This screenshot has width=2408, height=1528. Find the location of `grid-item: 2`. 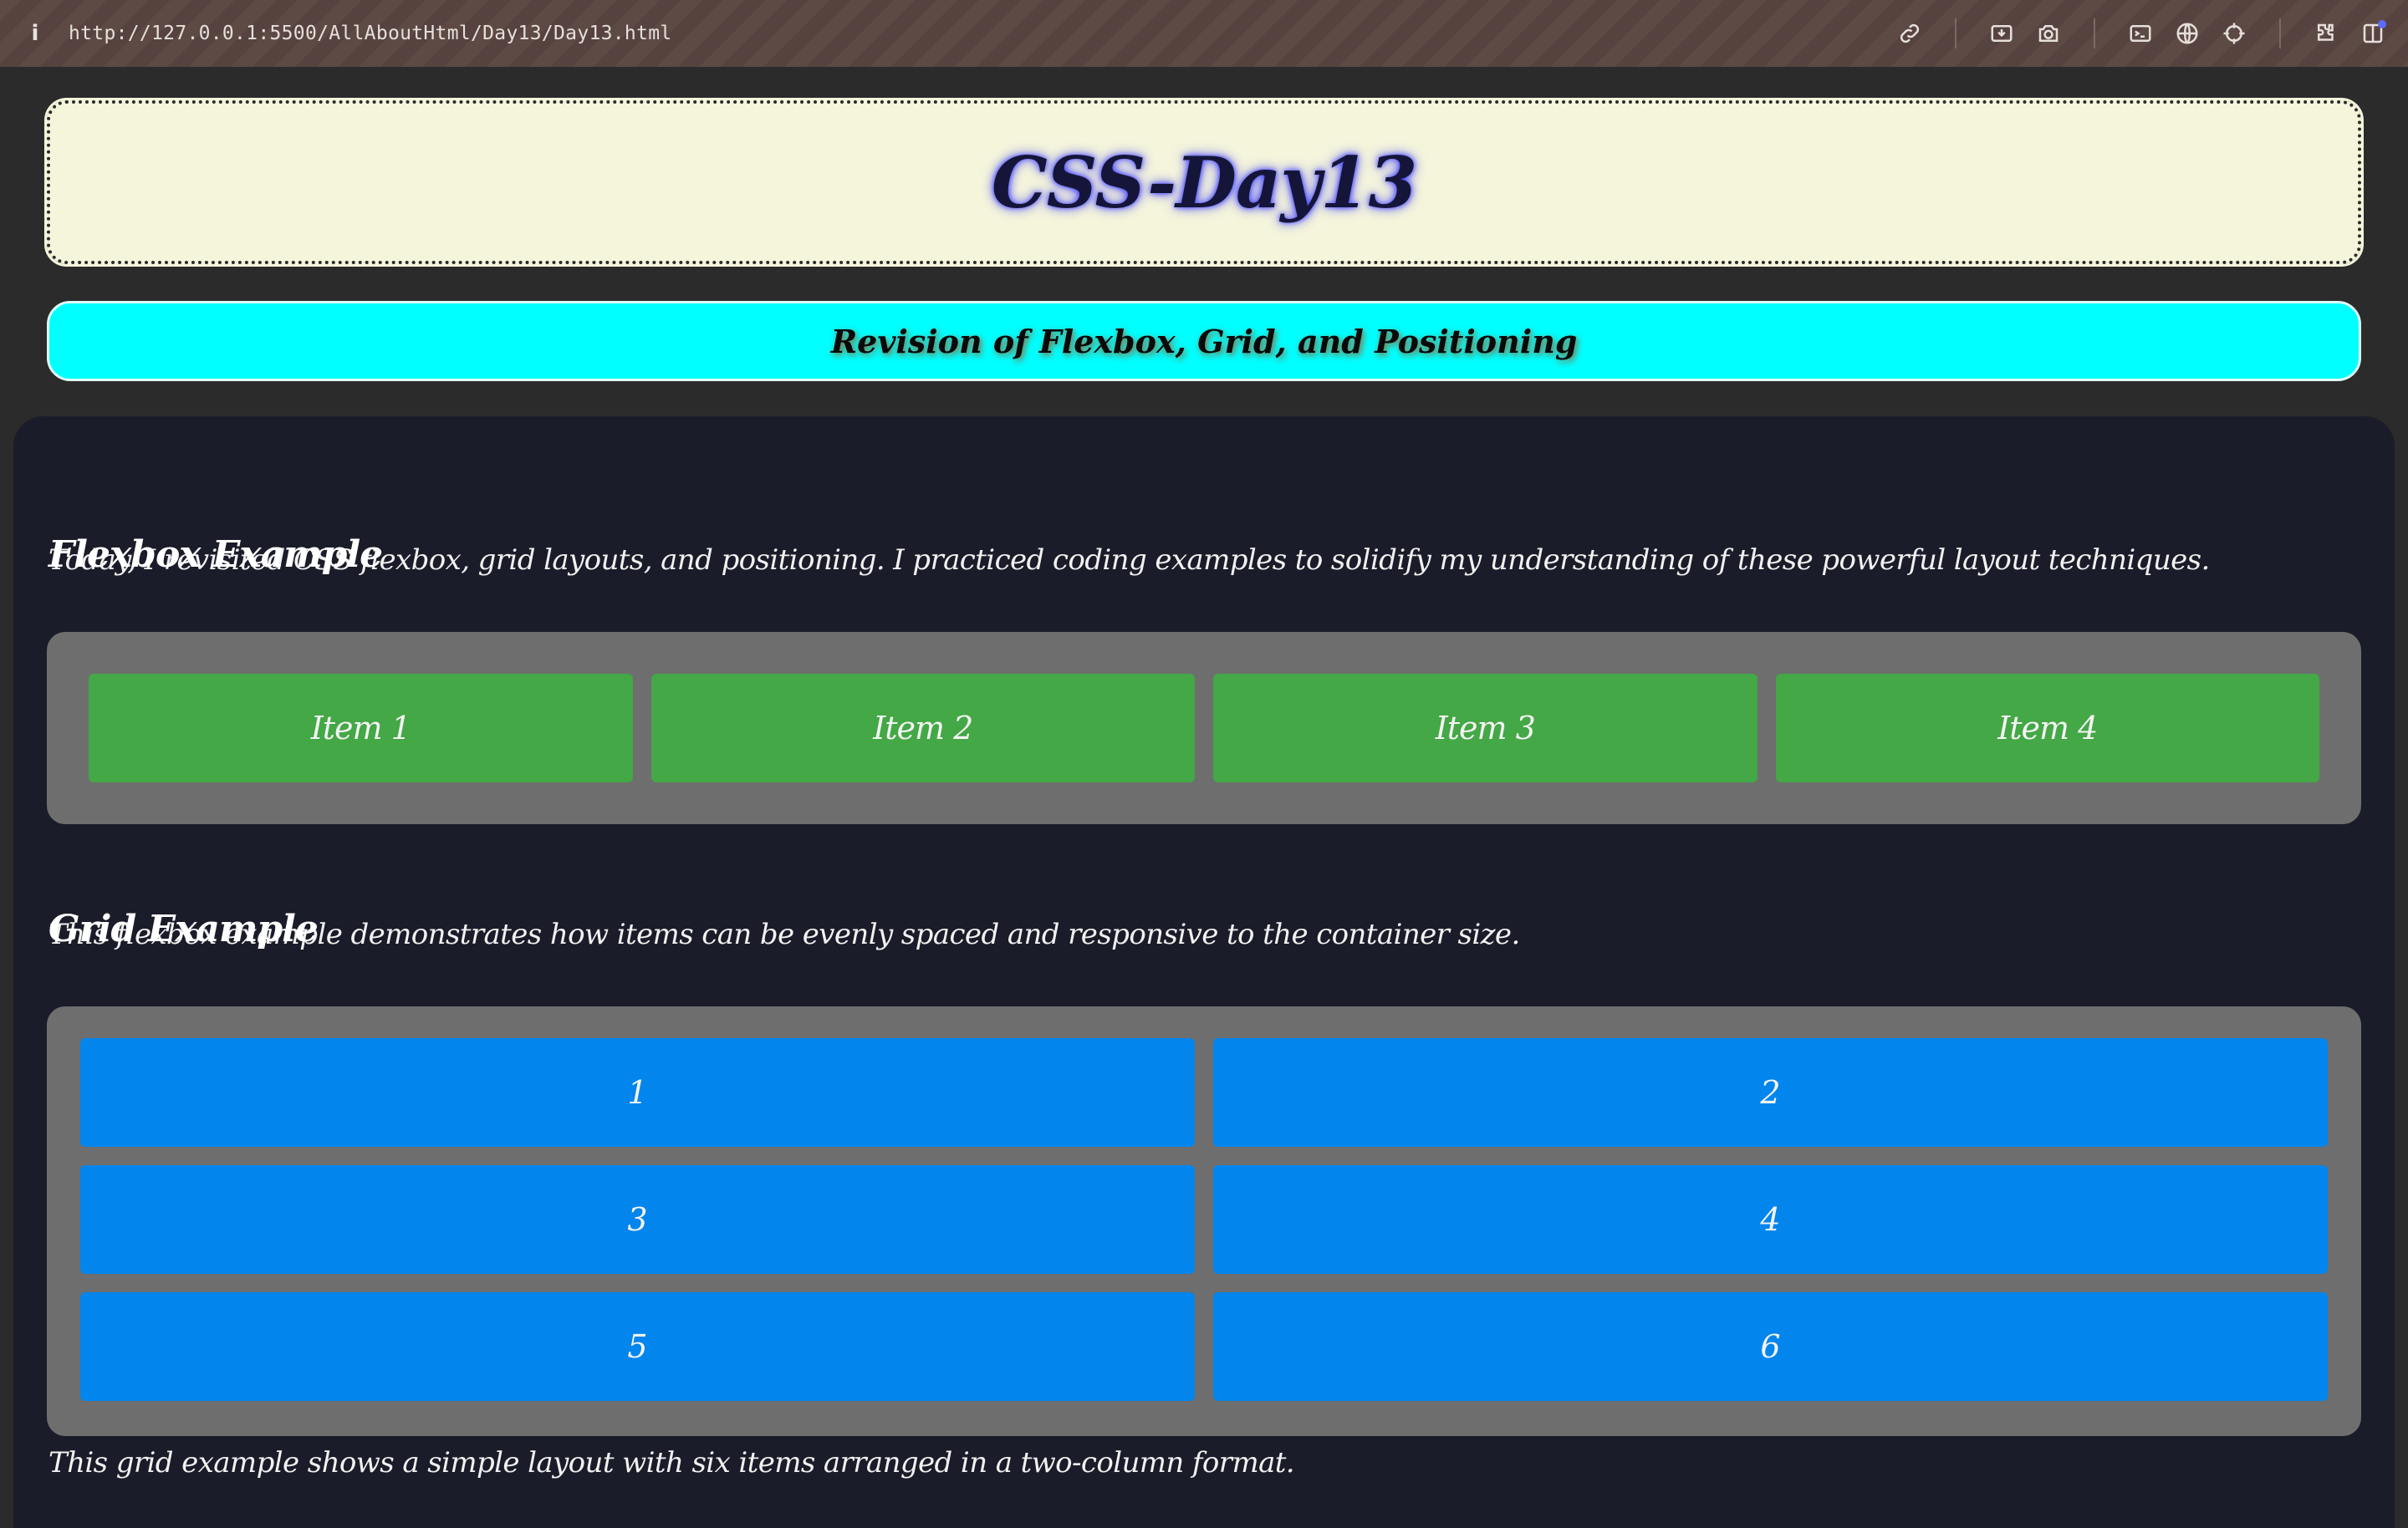

grid-item: 2 is located at coordinates (1771, 1092).